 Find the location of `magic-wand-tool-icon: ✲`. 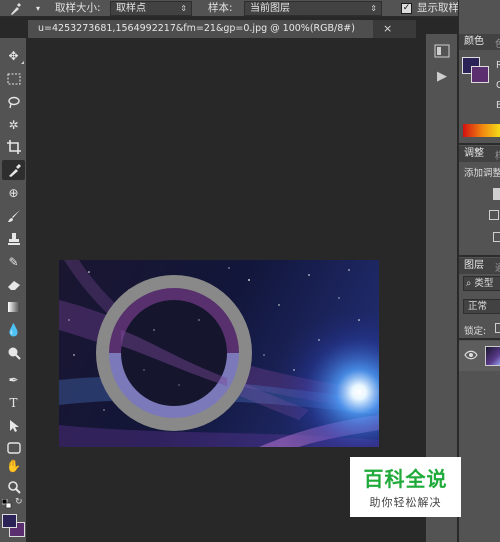

magic-wand-tool-icon: ✲ is located at coordinates (13, 125).